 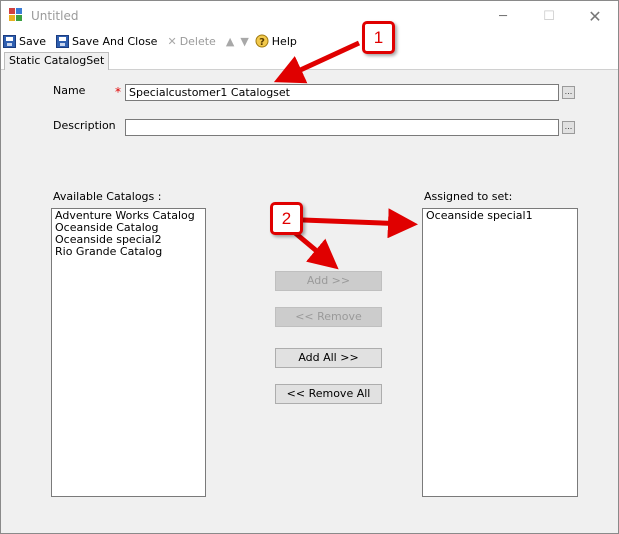 I want to click on maximize-icon: ☐, so click(x=549, y=16).